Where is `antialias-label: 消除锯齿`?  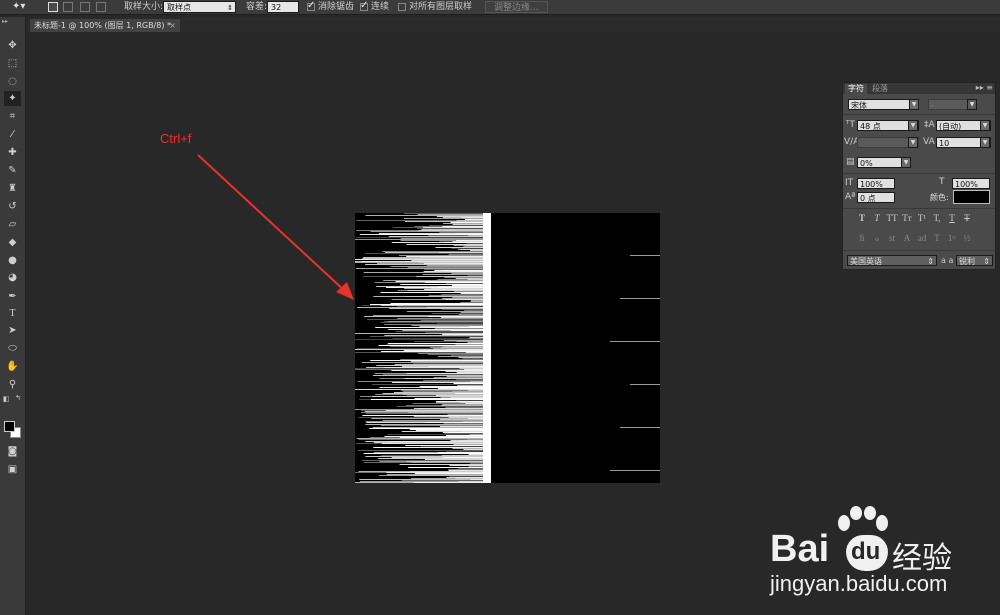
antialias-label: 消除锯齿 is located at coordinates (336, 7).